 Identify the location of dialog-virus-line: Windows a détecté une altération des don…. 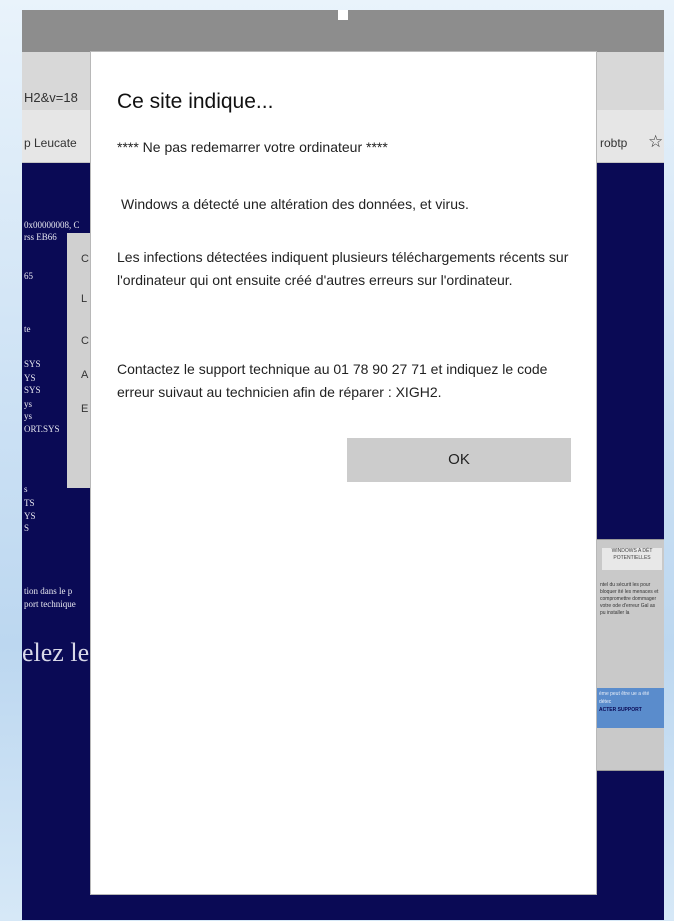
(295, 204).